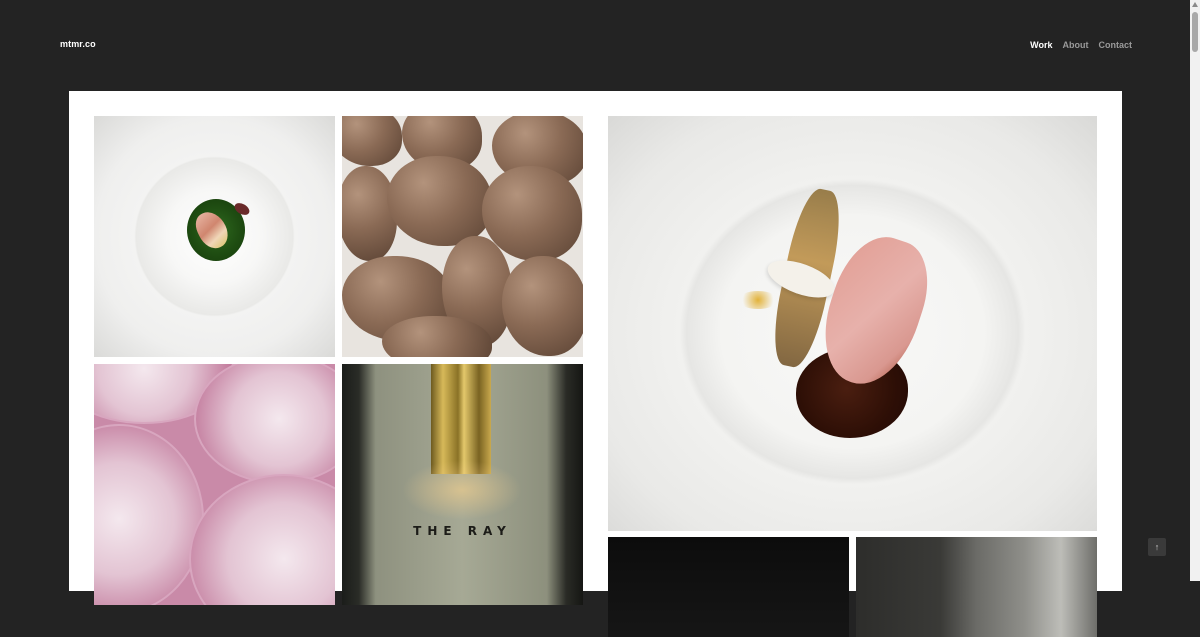  What do you see at coordinates (1195, 4) in the screenshot?
I see `scroll-up-arrow-icon` at bounding box center [1195, 4].